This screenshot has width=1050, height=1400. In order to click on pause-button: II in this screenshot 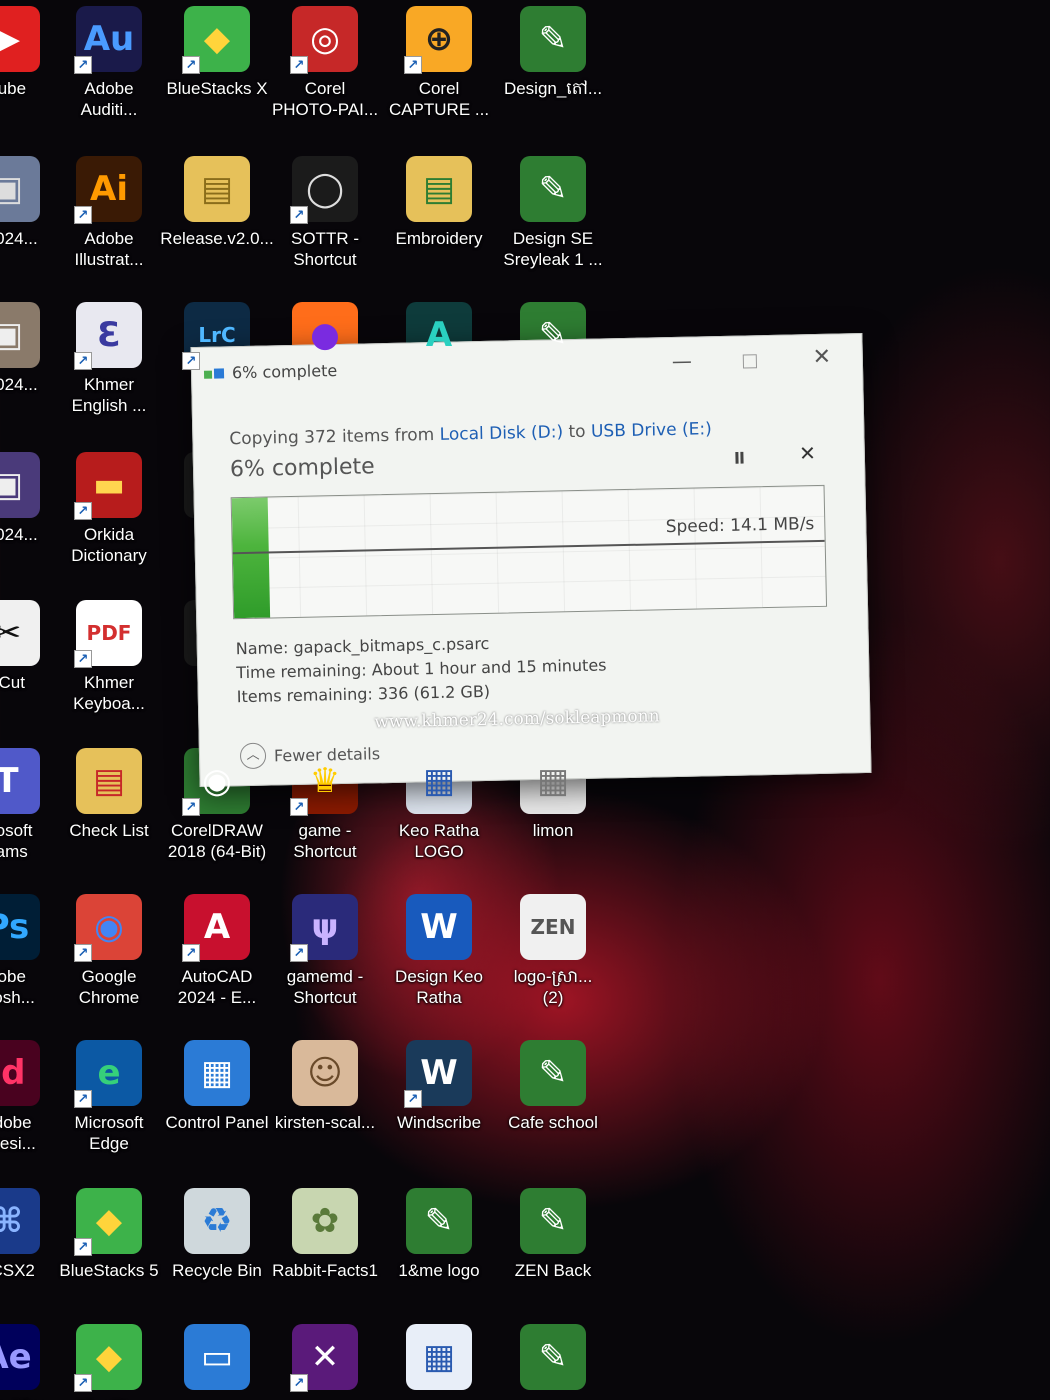, I will do `click(739, 458)`.